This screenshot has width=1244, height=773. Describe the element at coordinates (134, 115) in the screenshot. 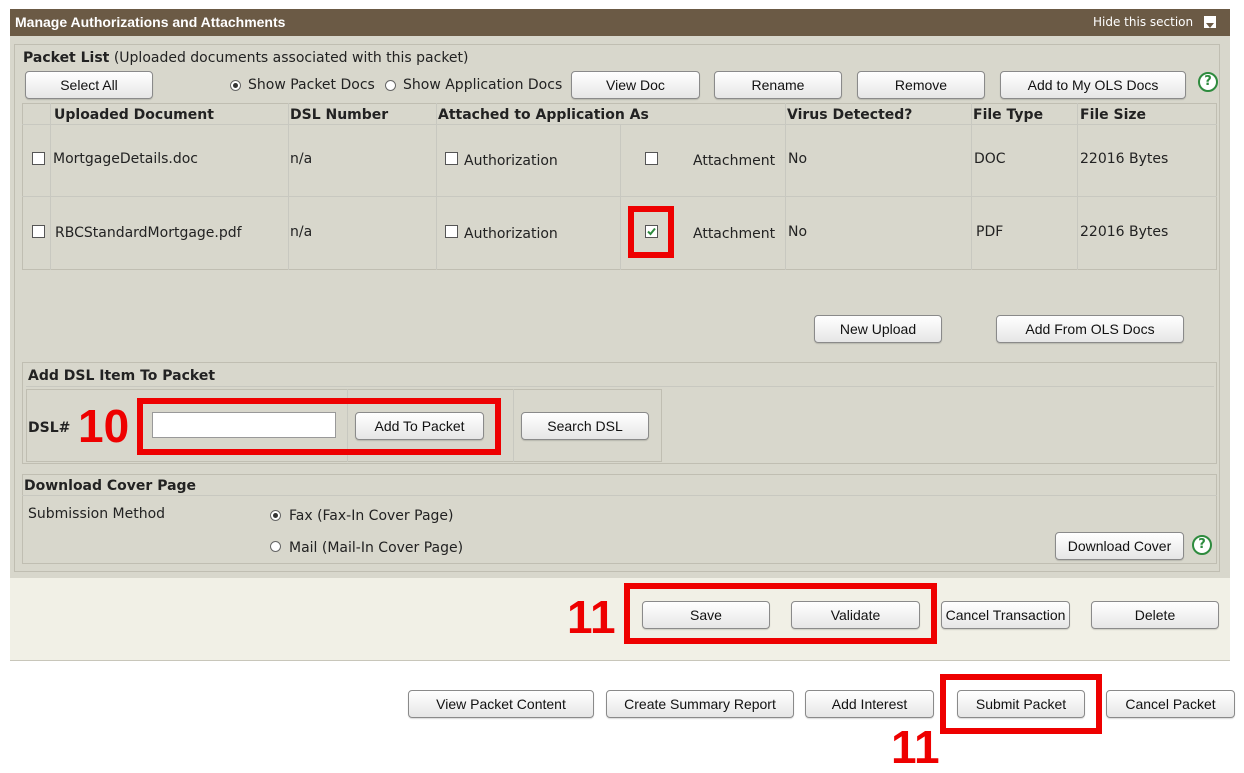

I see `col-uploaded-document: Uploaded Document` at that location.